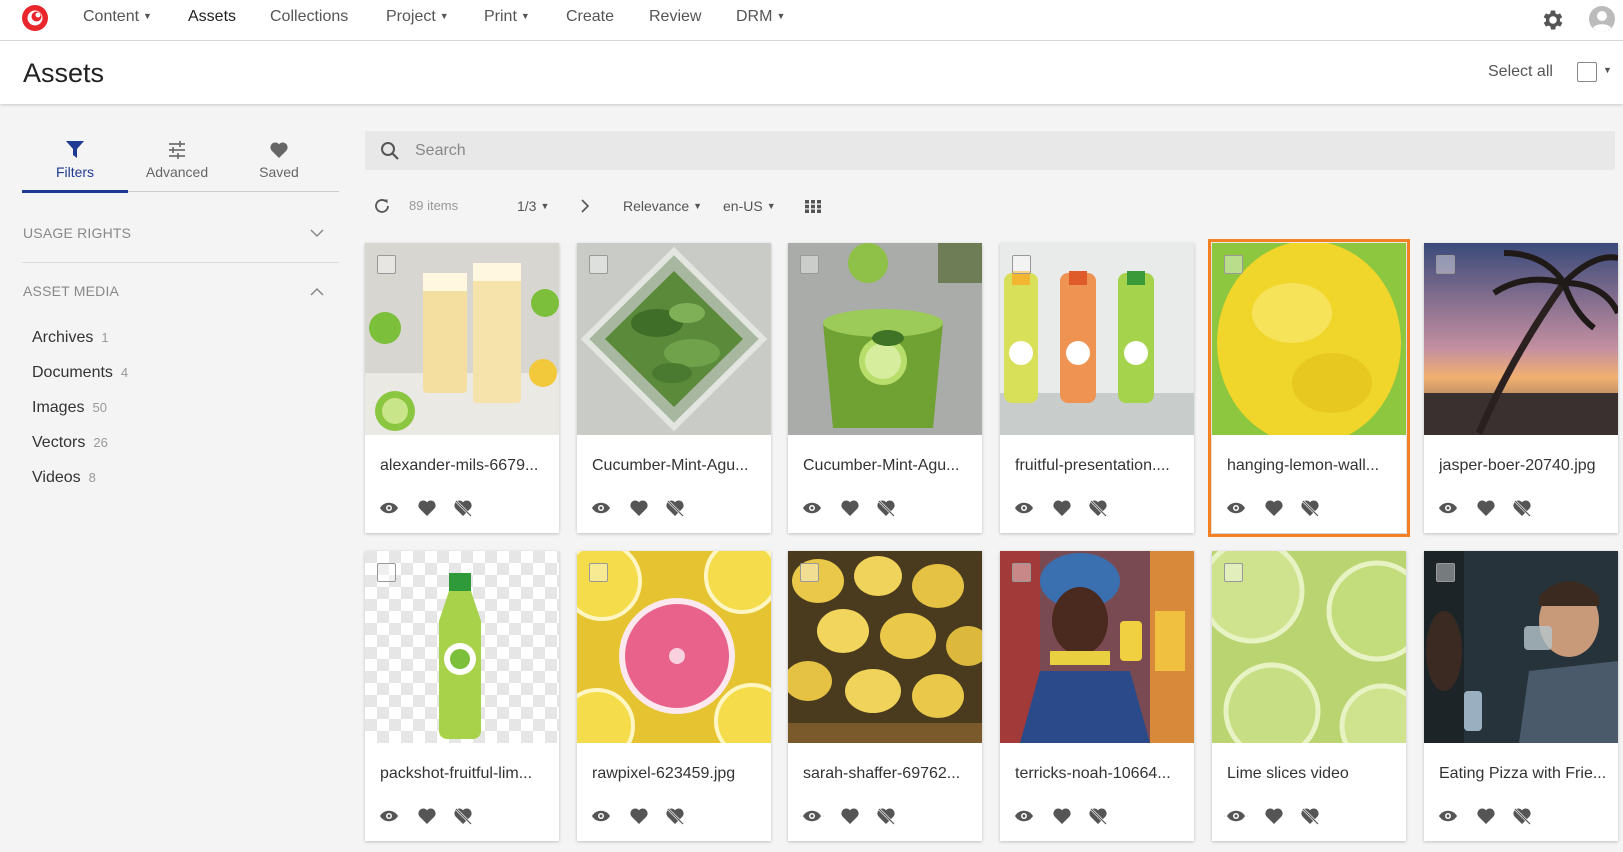 The height and width of the screenshot is (852, 1623). Describe the element at coordinates (674, 696) in the screenshot. I see `asset-card: rawpixel-623459.jpg` at that location.